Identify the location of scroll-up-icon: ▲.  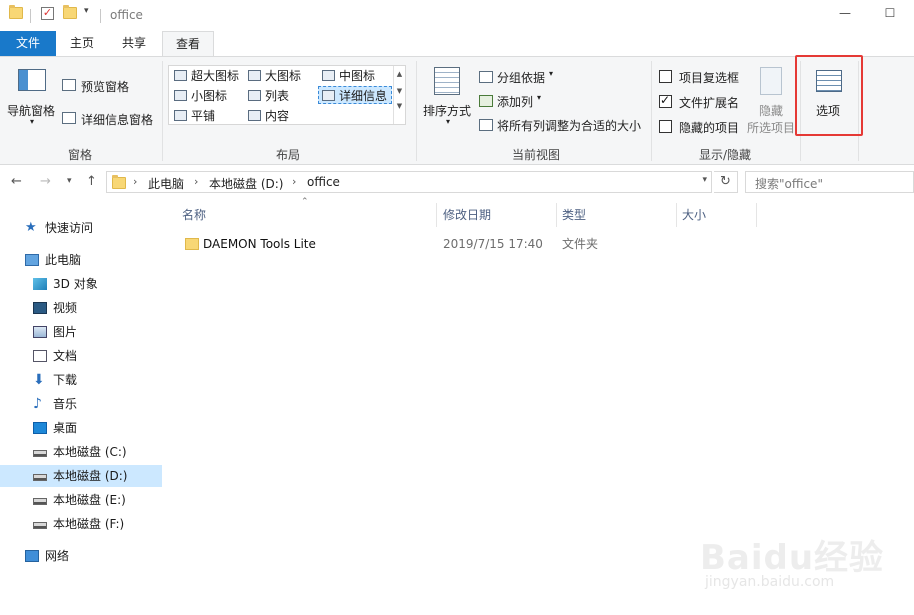
(399, 74).